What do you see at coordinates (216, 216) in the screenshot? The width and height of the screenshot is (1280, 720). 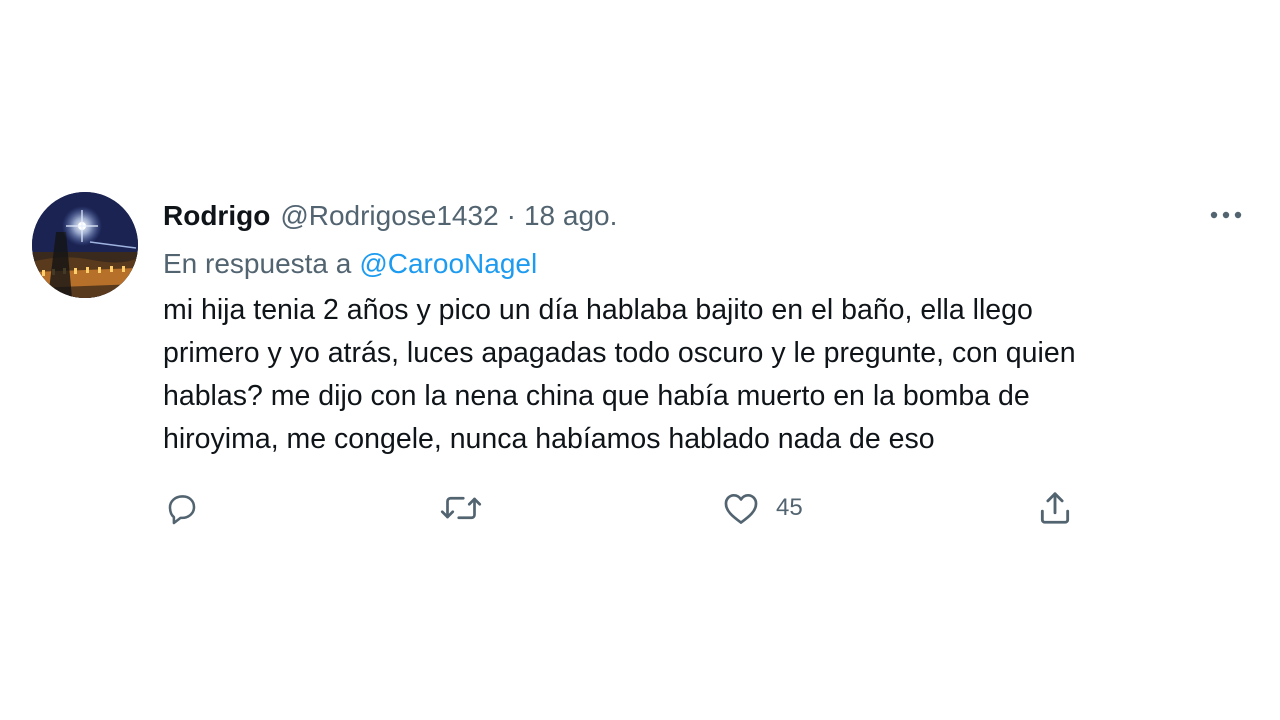 I see `display-name: Rodrigo` at bounding box center [216, 216].